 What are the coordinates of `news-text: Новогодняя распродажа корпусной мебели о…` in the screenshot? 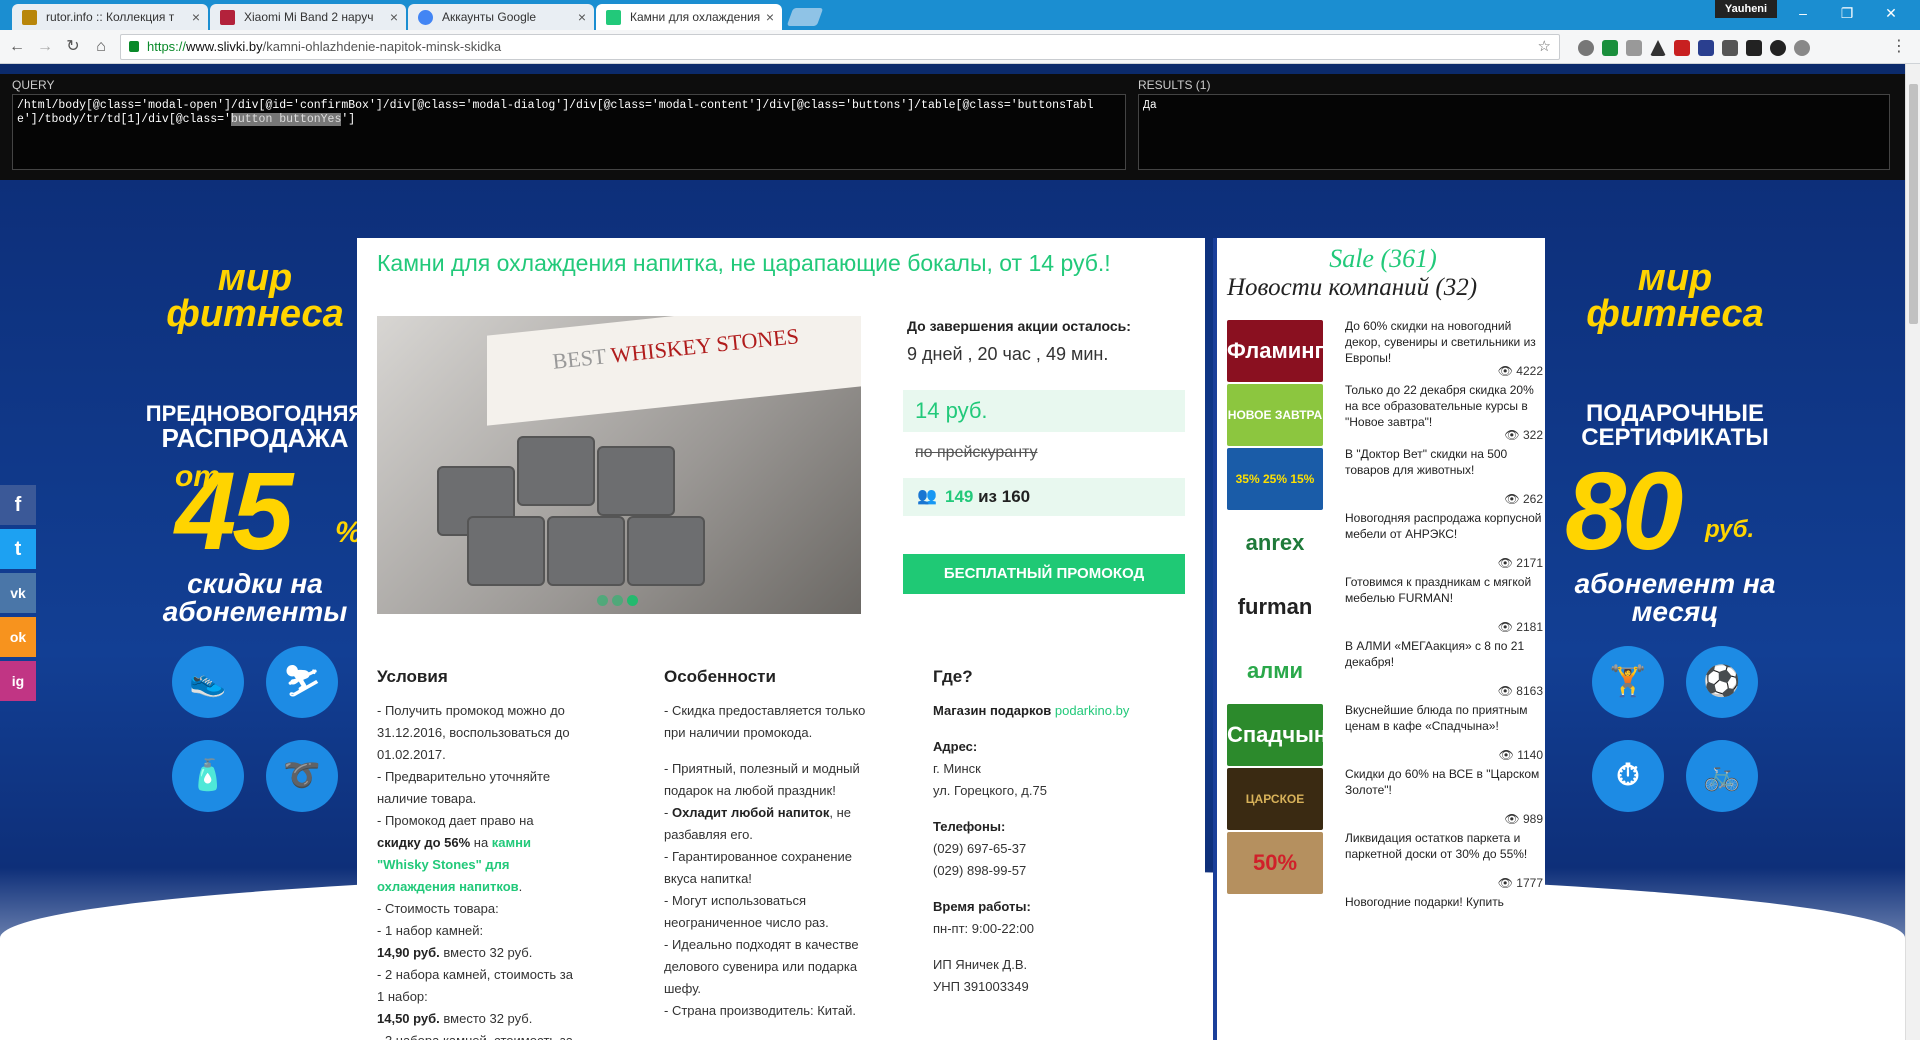 It's located at (1445, 526).